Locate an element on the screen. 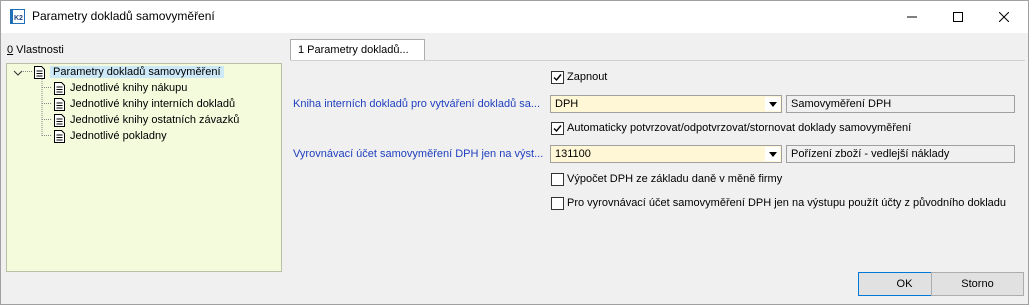 The height and width of the screenshot is (305, 1029). properties-label: Vlastnosti is located at coordinates (38, 50).